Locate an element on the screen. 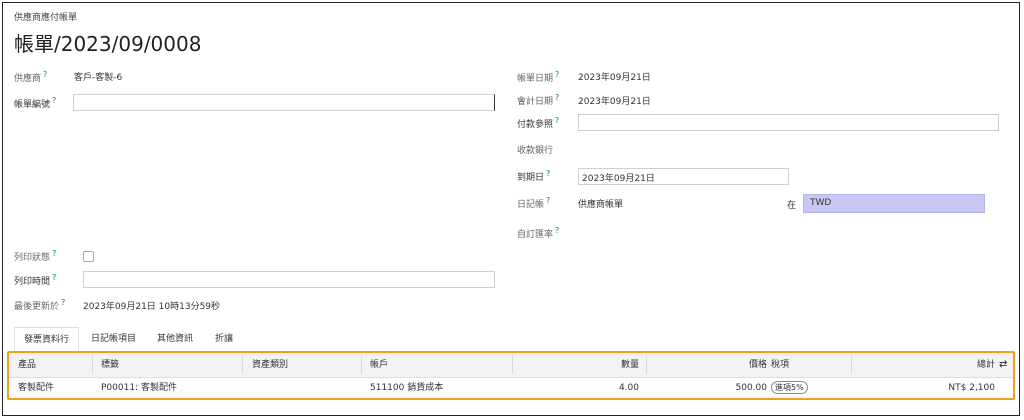 This screenshot has height=420, width=1024. payment-ref-label-text: 付款參照 is located at coordinates (535, 125).